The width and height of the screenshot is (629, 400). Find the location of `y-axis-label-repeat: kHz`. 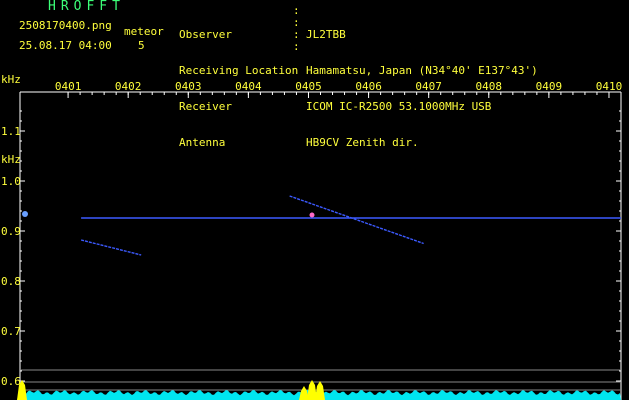

y-axis-label-repeat: kHz is located at coordinates (11, 159).